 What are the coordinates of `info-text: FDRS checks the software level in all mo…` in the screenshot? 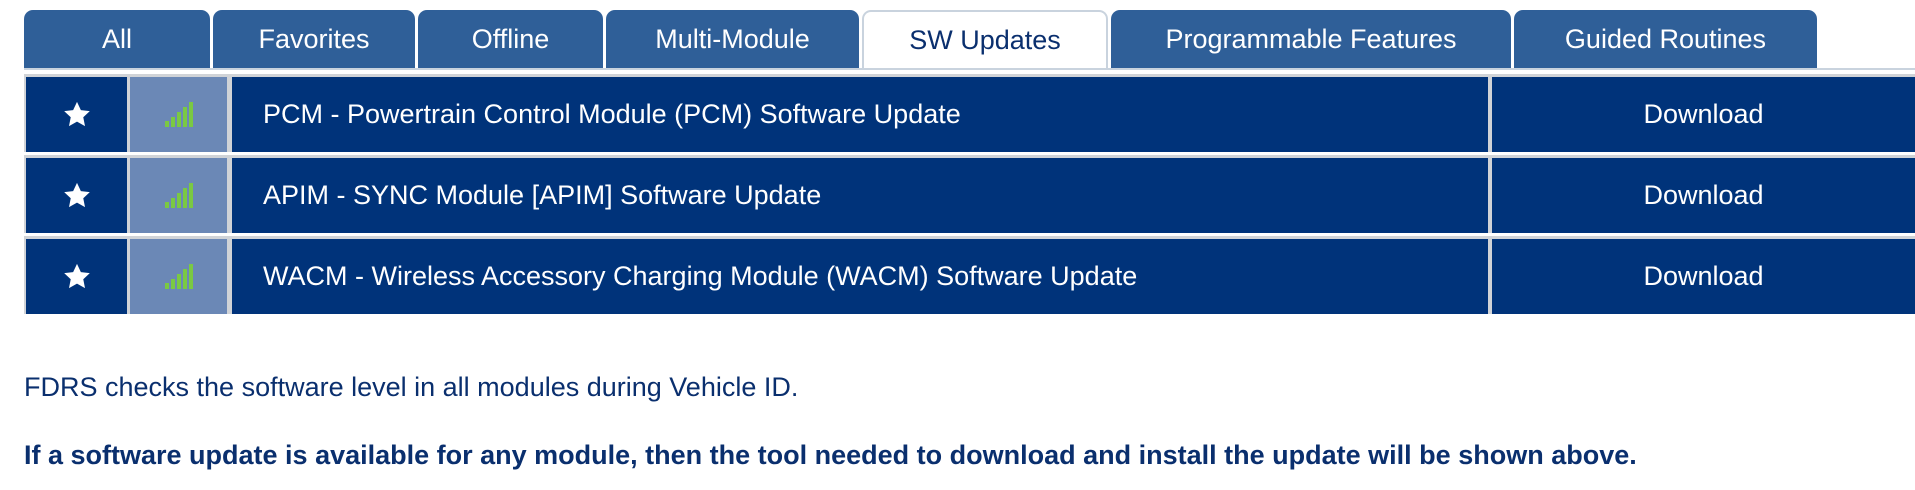 It's located at (411, 387).